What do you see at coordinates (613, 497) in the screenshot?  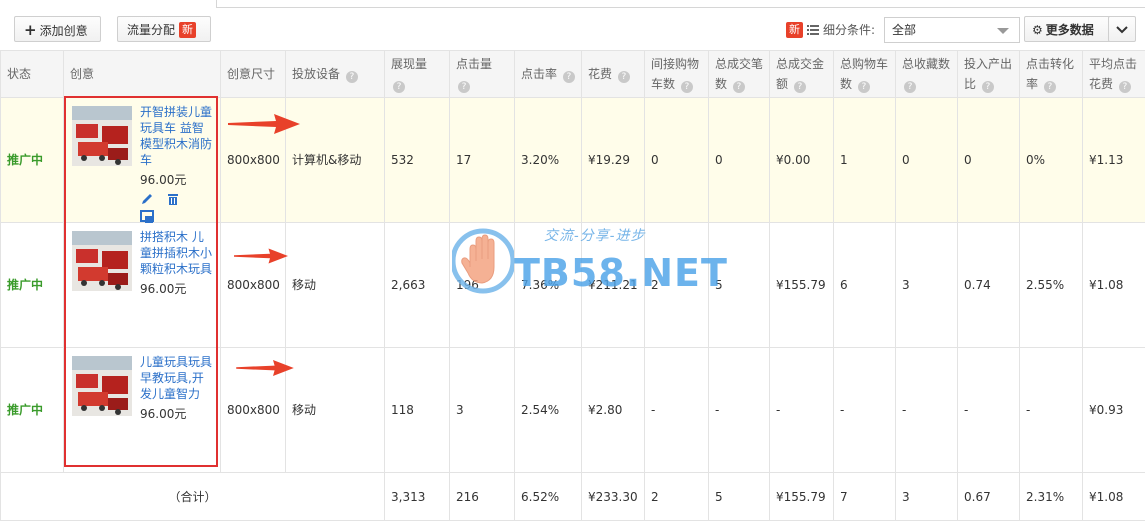 I see `total-cost: ¥233.30` at bounding box center [613, 497].